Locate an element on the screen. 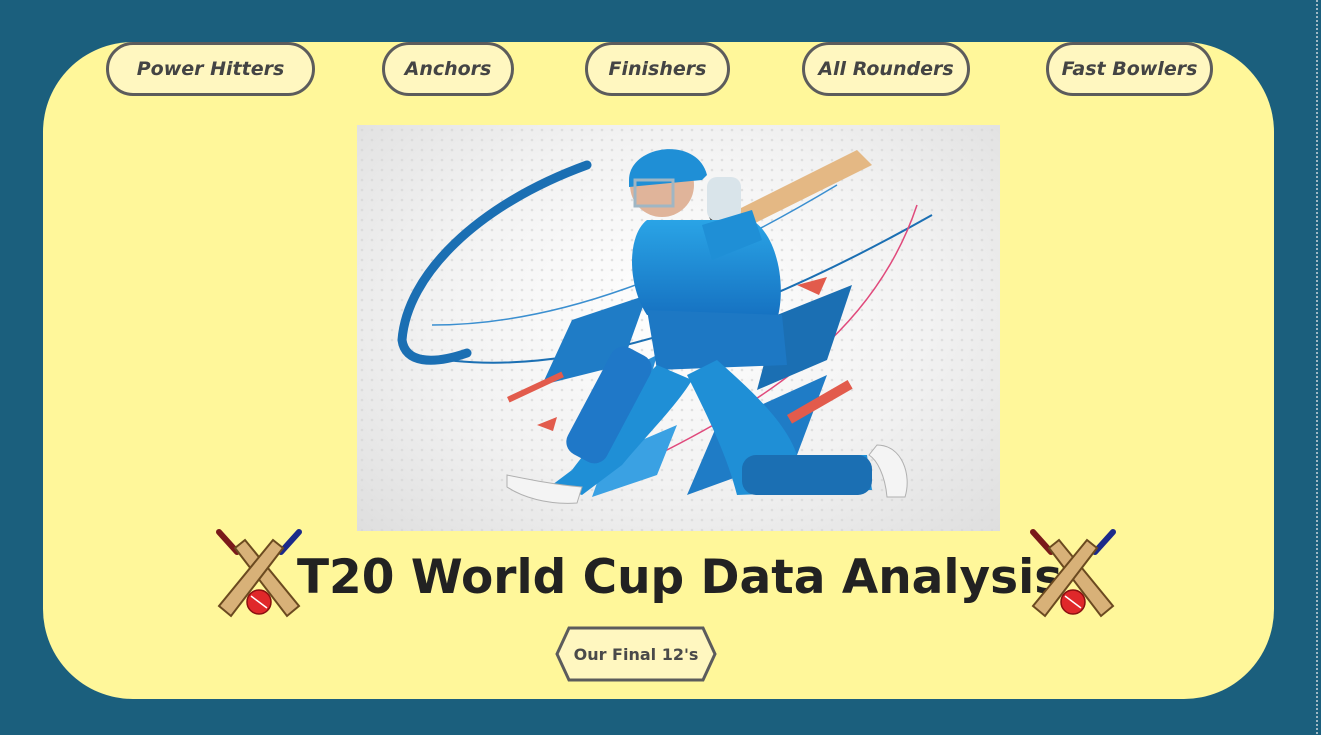 The image size is (1321, 735). title-row: T20 World Cup Data Analysis is located at coordinates (664, 576).